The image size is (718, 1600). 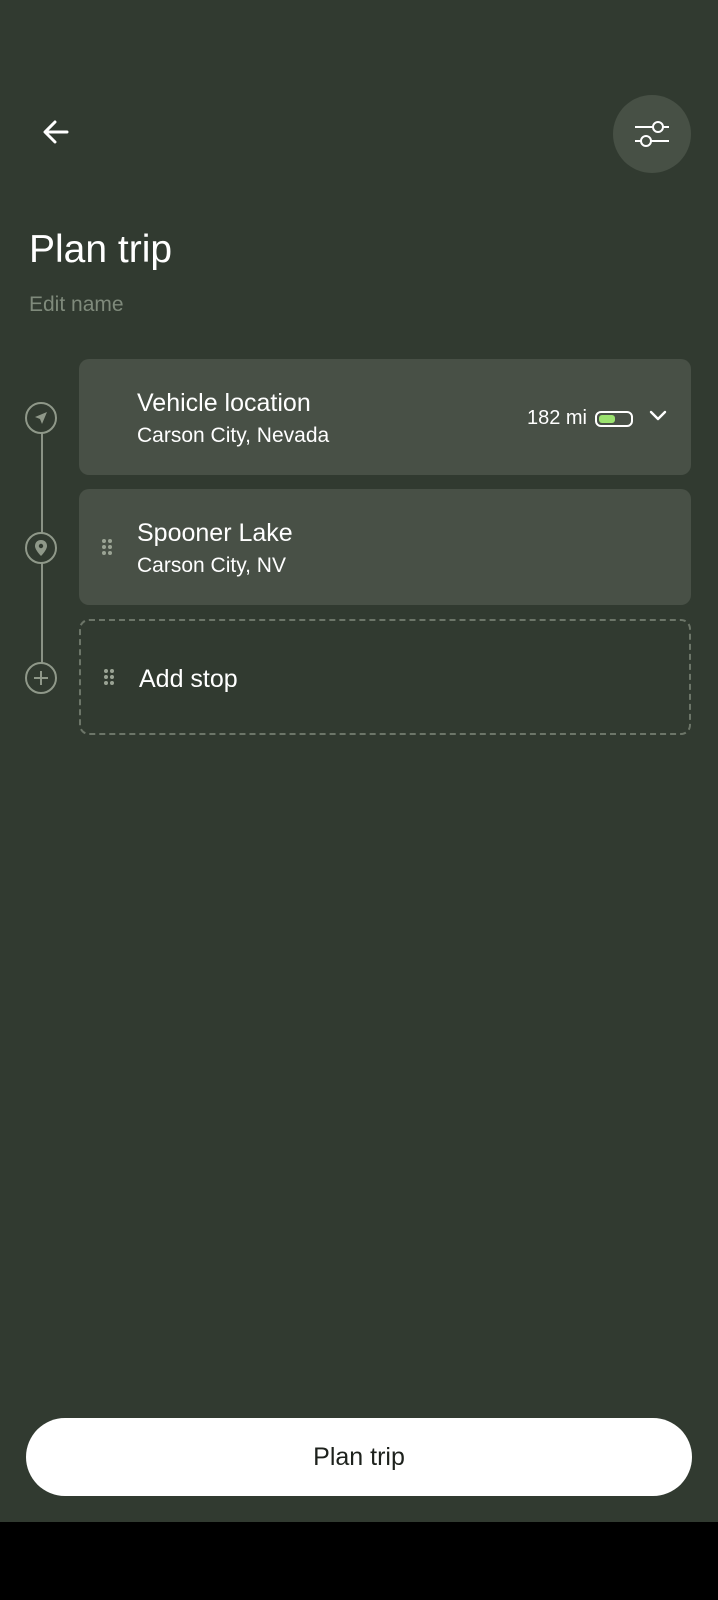 I want to click on chevron-down-icon, so click(x=658, y=415).